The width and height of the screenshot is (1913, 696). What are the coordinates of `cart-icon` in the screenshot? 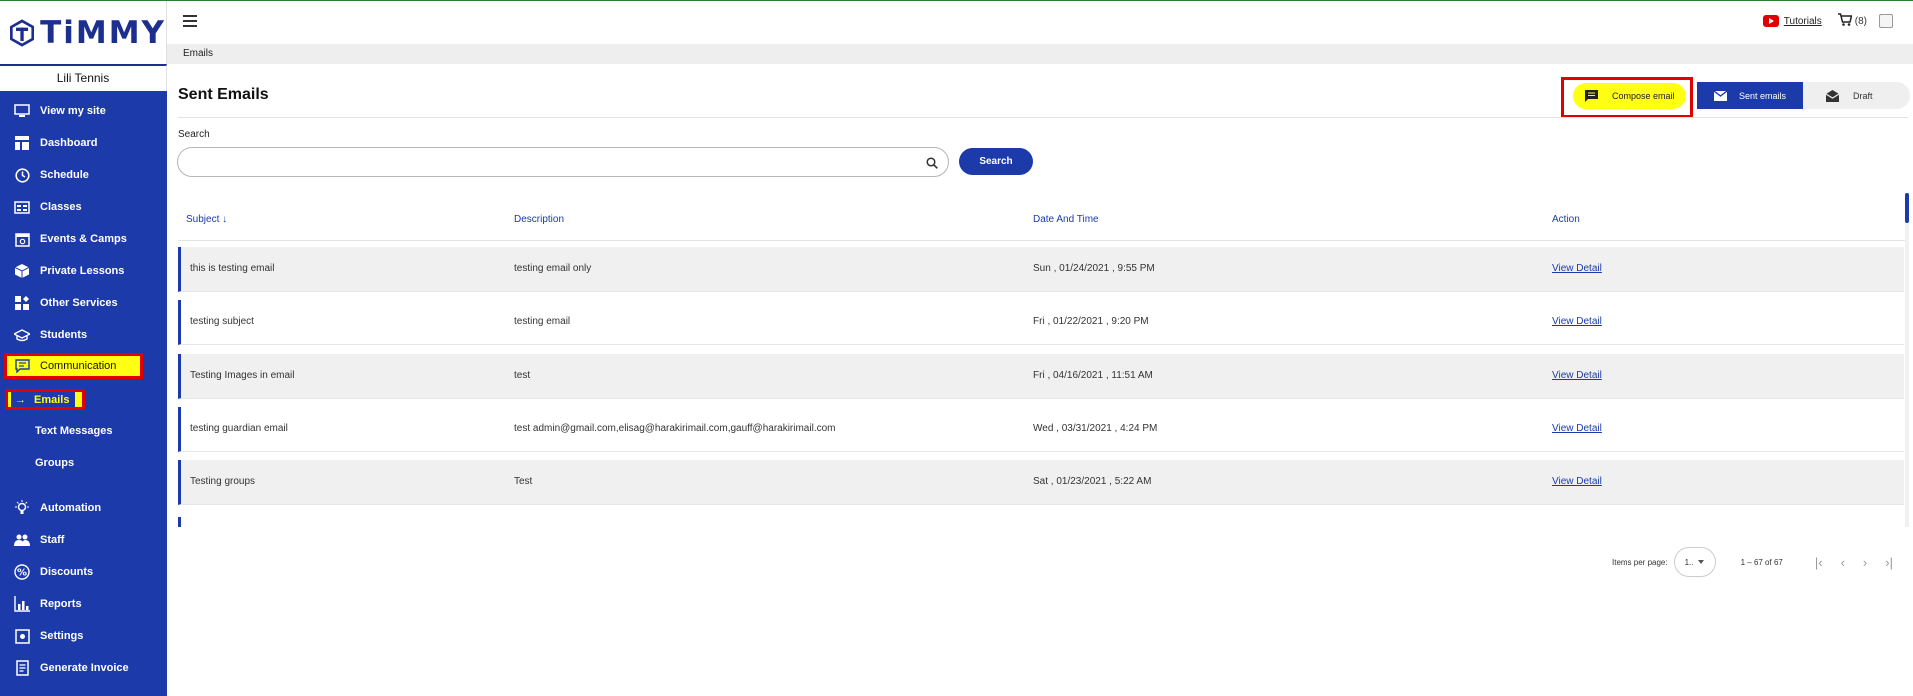 It's located at (1845, 21).